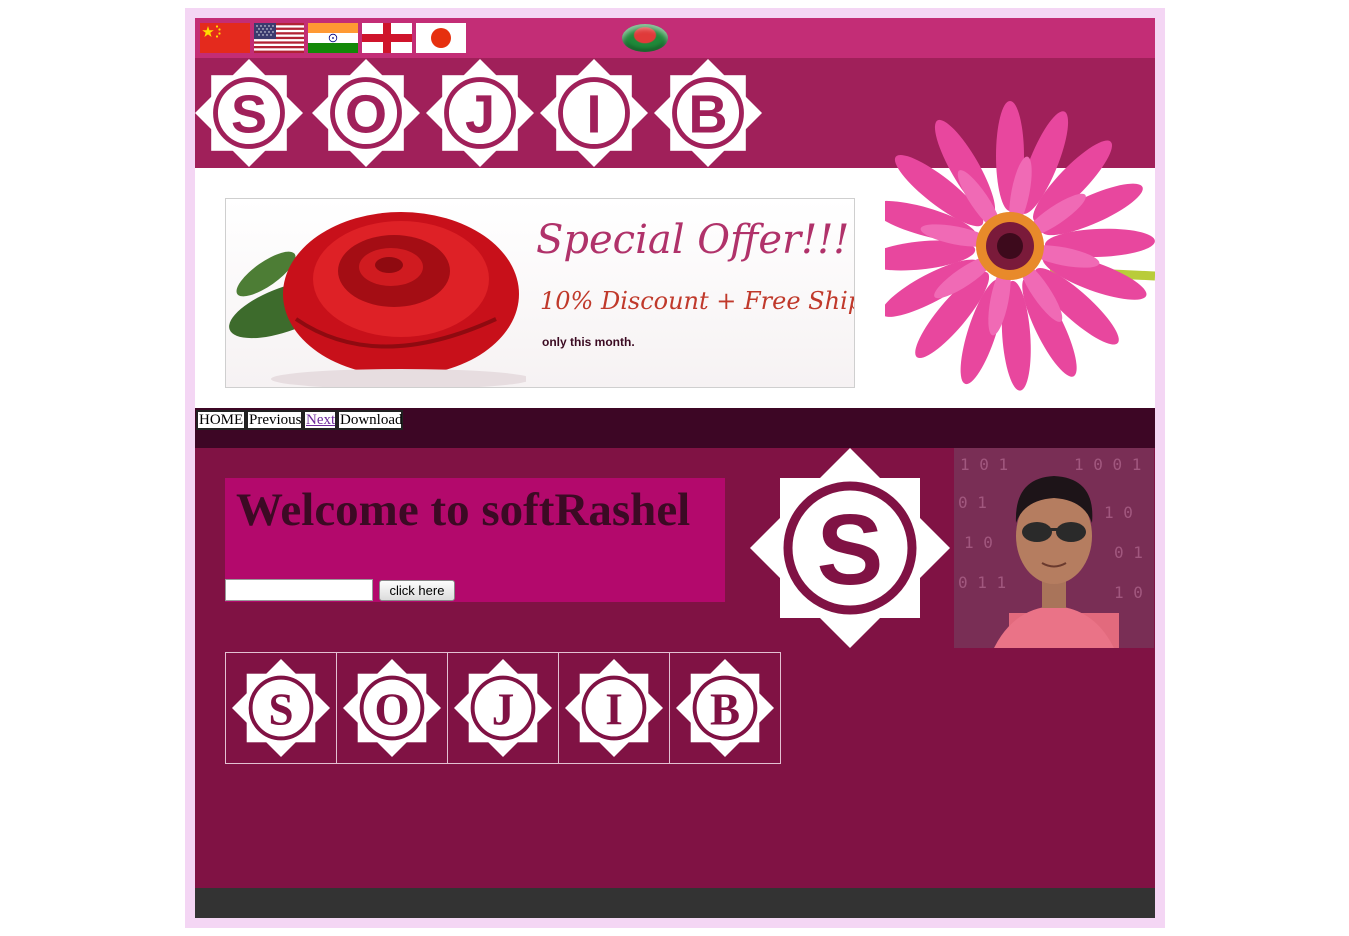 The image size is (1349, 936). I want to click on pink-gerbera-image, so click(1020, 246).